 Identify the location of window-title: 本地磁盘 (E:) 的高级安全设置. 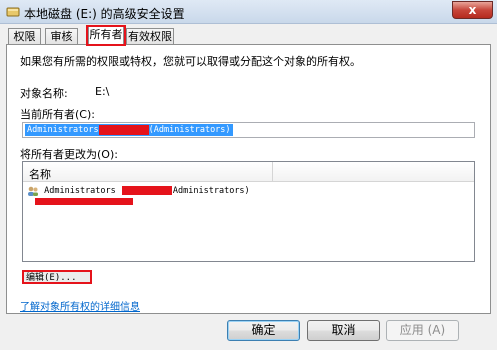
(104, 14).